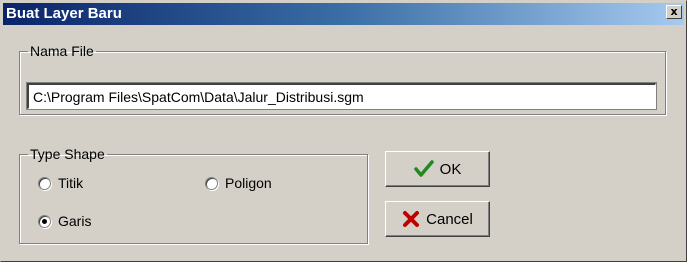 This screenshot has width=687, height=262. What do you see at coordinates (64, 13) in the screenshot?
I see `window-title: Buat Layer Baru` at bounding box center [64, 13].